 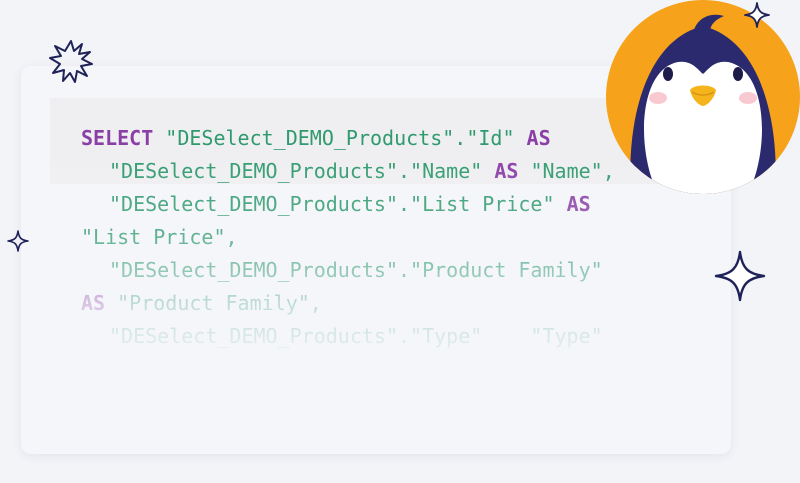 I want to click on code-string: "Name",, so click(x=566, y=171).